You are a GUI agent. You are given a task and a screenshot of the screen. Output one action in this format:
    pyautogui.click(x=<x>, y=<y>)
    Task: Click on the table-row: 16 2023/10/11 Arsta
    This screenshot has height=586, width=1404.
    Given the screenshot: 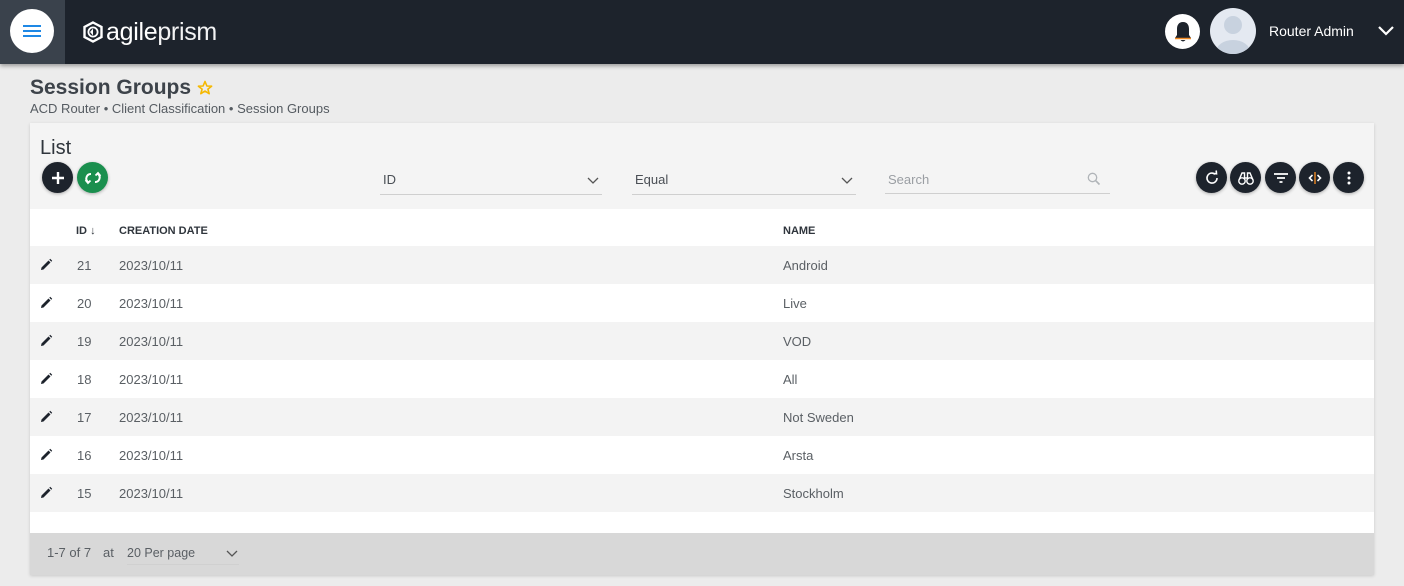 What is the action you would take?
    pyautogui.click(x=702, y=455)
    